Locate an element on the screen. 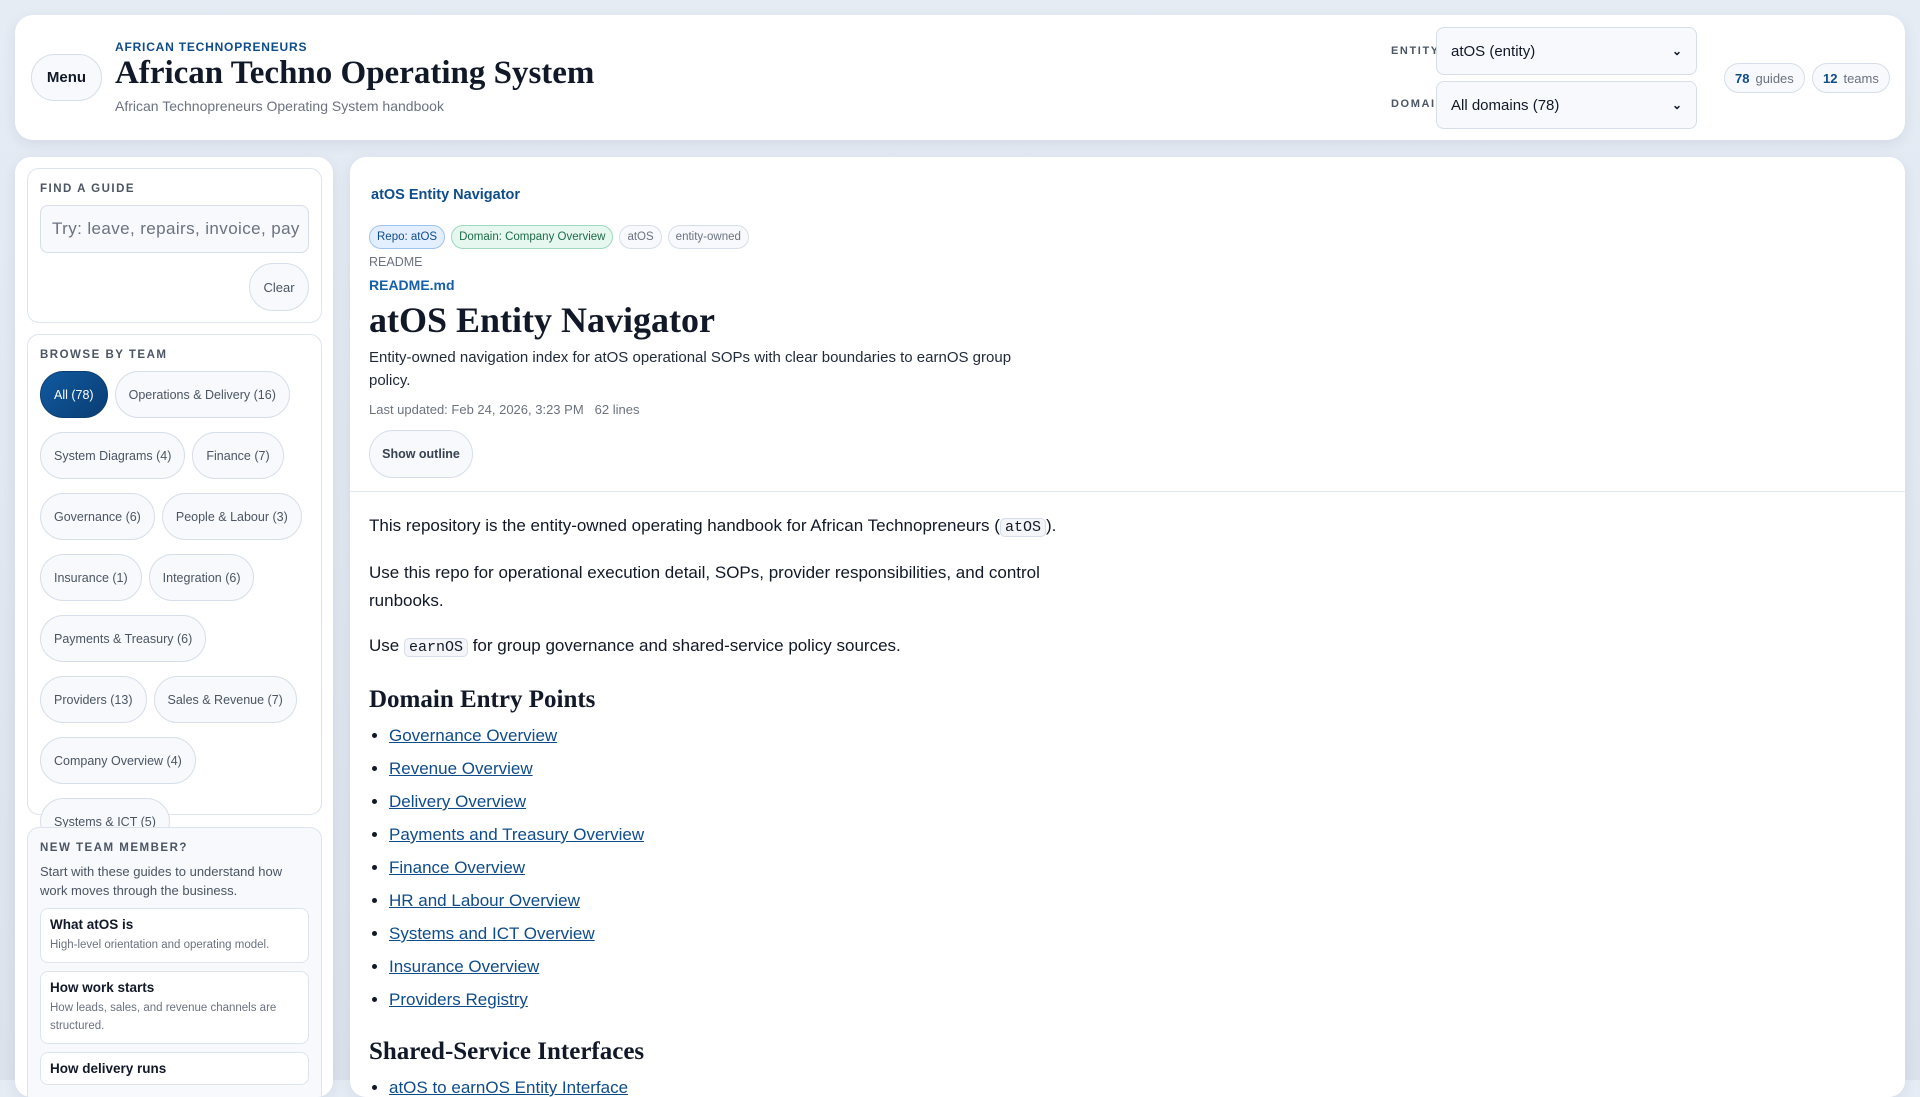  clear-button: Clear is located at coordinates (279, 287).